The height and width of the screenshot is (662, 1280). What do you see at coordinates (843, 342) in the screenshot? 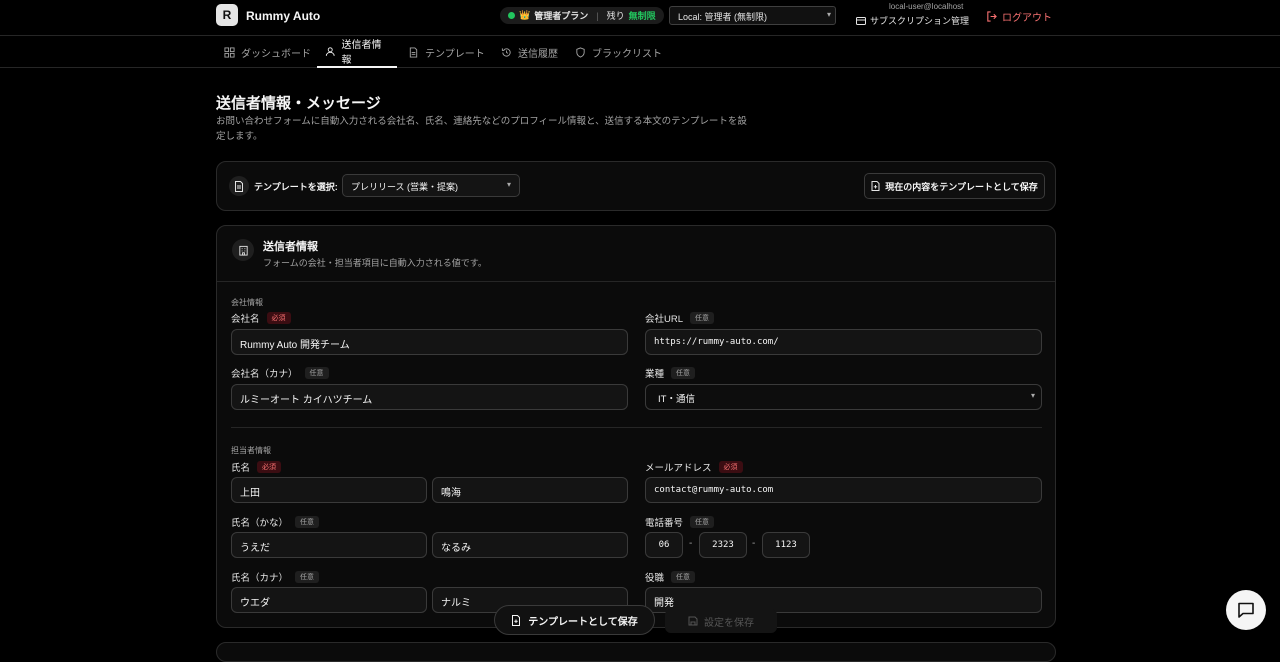
I see `company-url-input: https://rummy-auto.com/` at bounding box center [843, 342].